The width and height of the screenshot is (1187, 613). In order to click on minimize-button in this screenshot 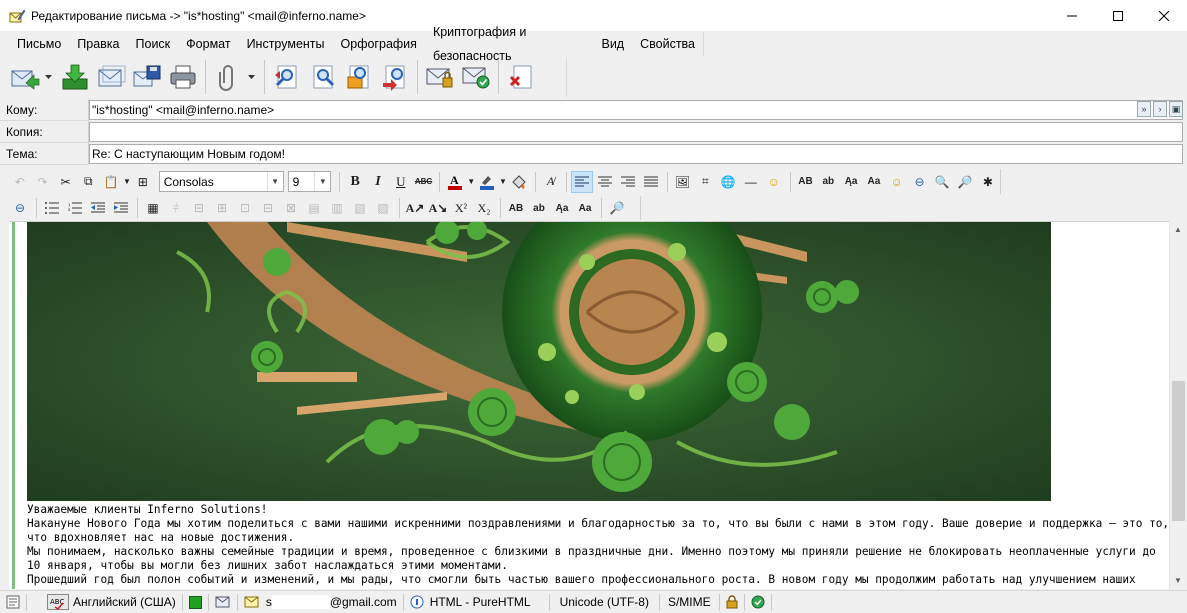, I will do `click(1072, 15)`.